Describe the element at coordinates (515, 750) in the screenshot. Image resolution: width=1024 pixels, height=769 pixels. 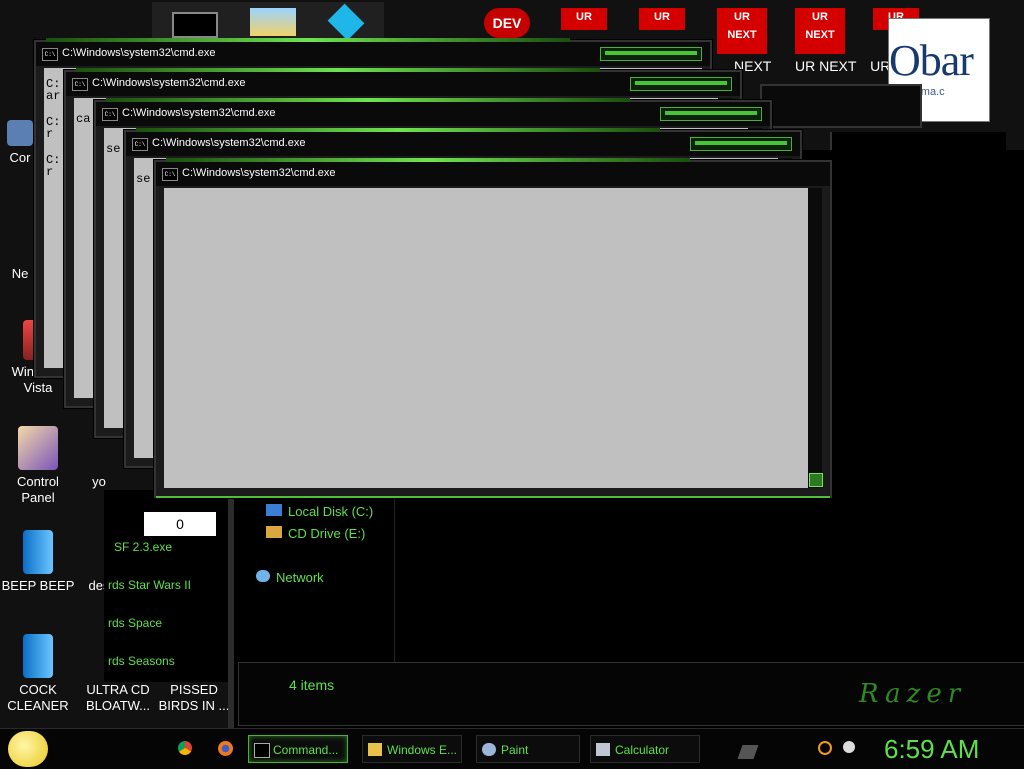
I see `task-label: Paint` at that location.